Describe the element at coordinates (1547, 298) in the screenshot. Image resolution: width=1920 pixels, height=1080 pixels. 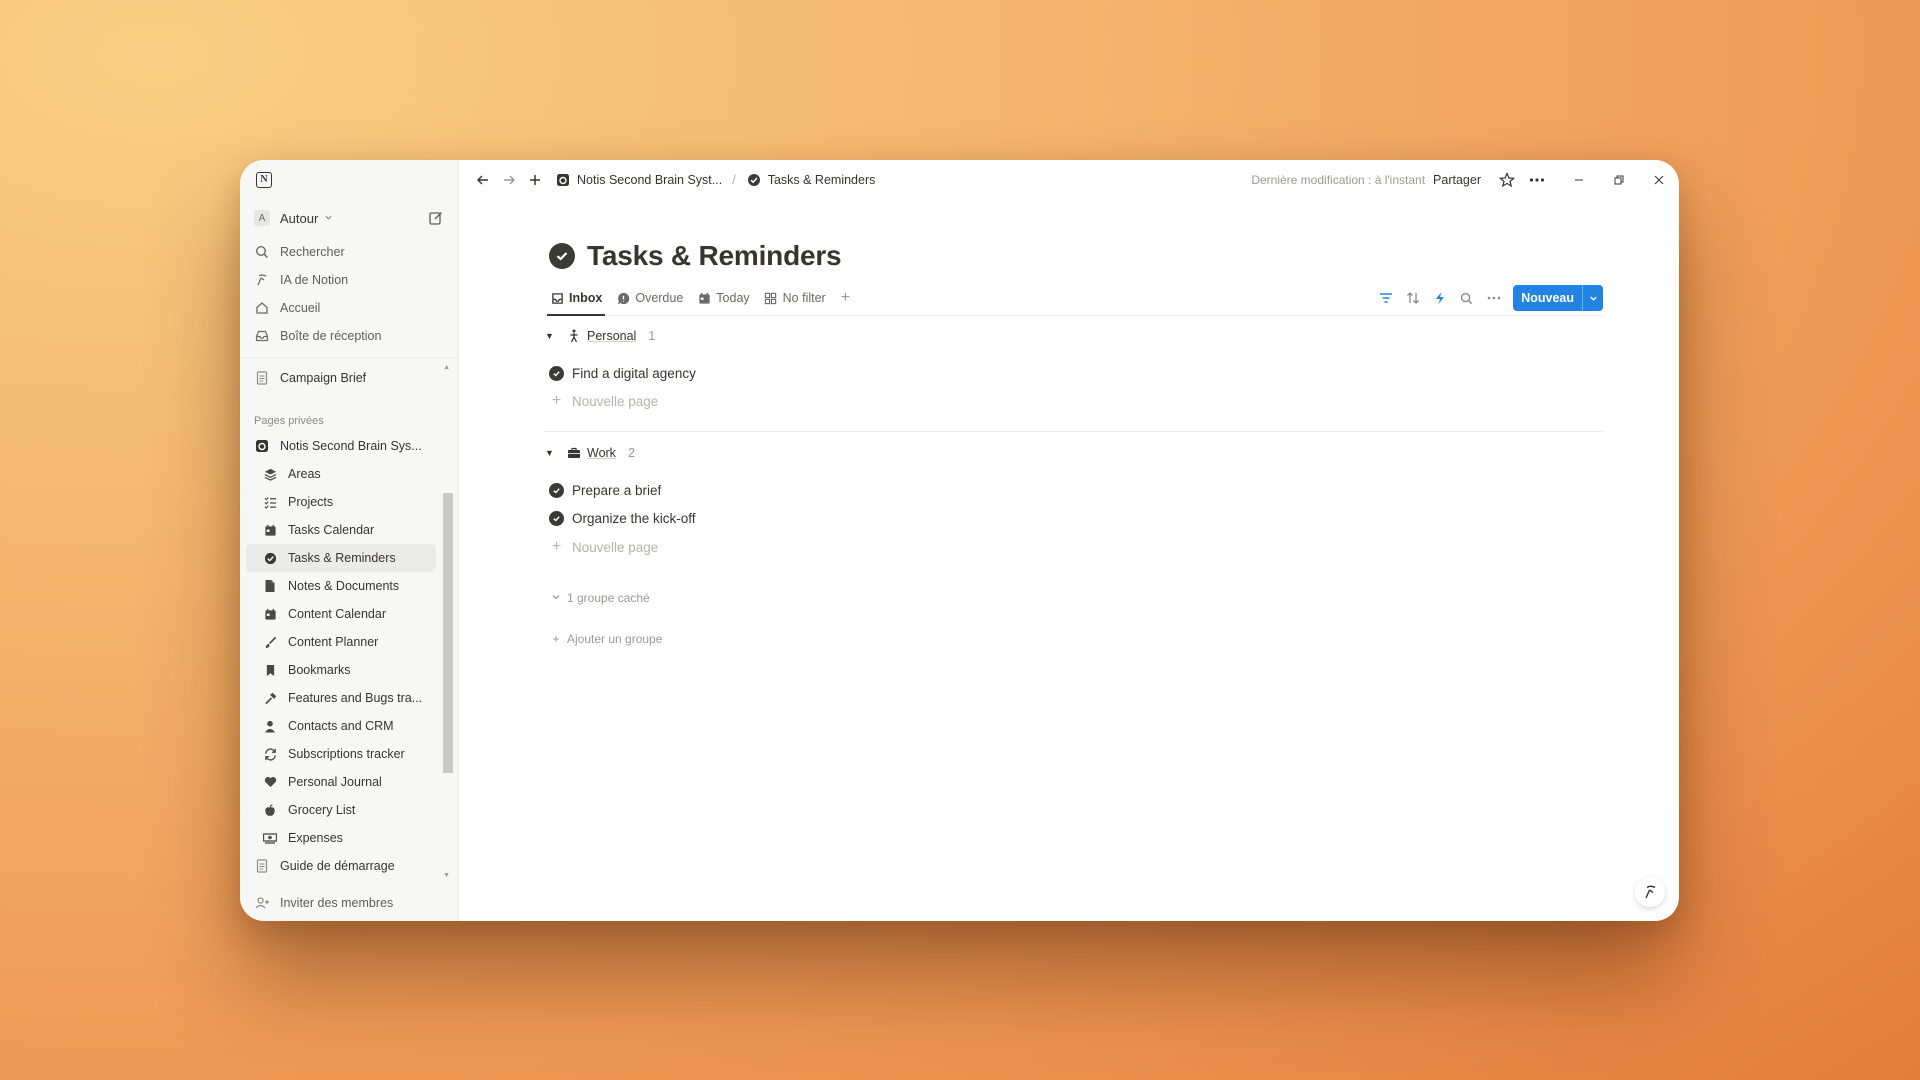
I see `new-button-label: Nouveau` at that location.